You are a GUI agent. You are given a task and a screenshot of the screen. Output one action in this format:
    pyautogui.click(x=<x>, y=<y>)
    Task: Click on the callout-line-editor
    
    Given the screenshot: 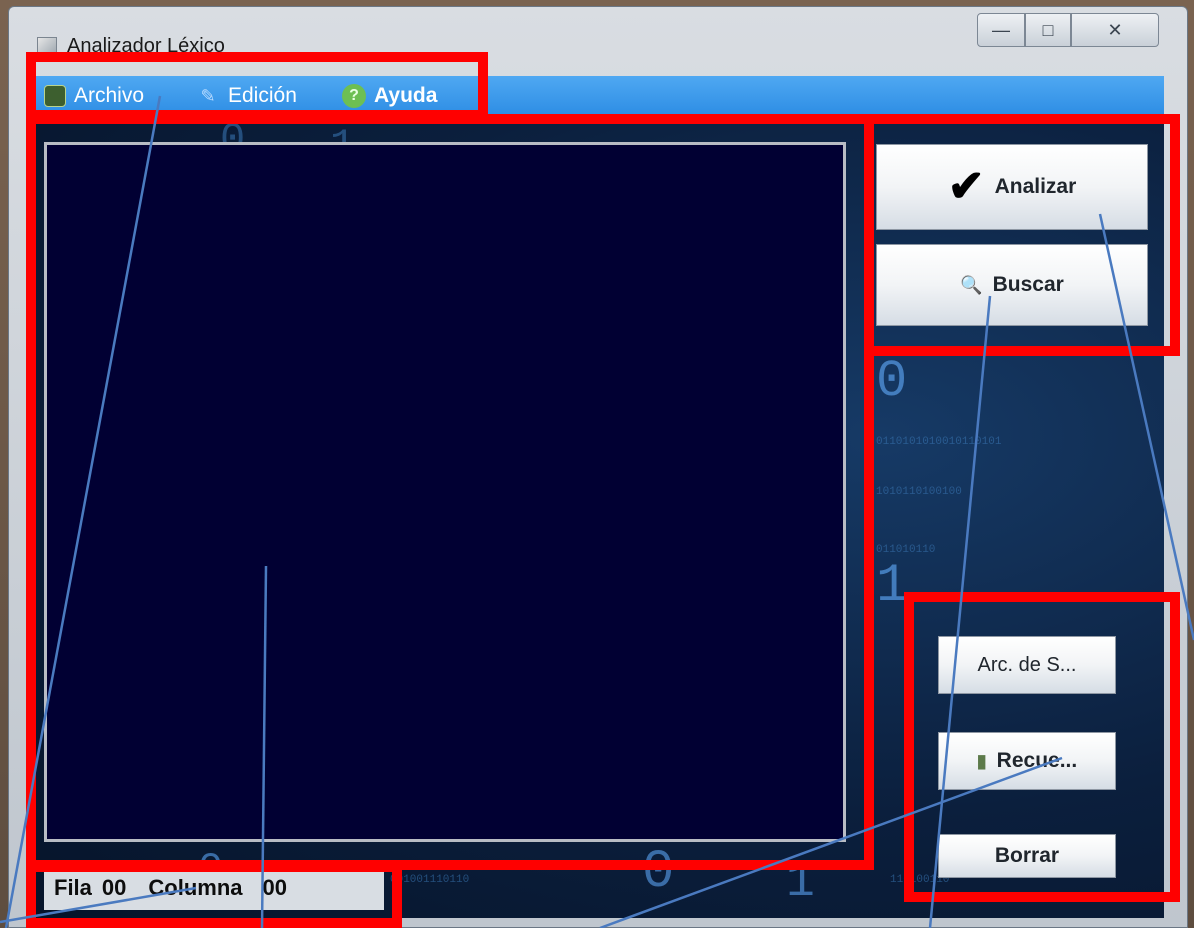 What is the action you would take?
    pyautogui.click(x=264, y=746)
    